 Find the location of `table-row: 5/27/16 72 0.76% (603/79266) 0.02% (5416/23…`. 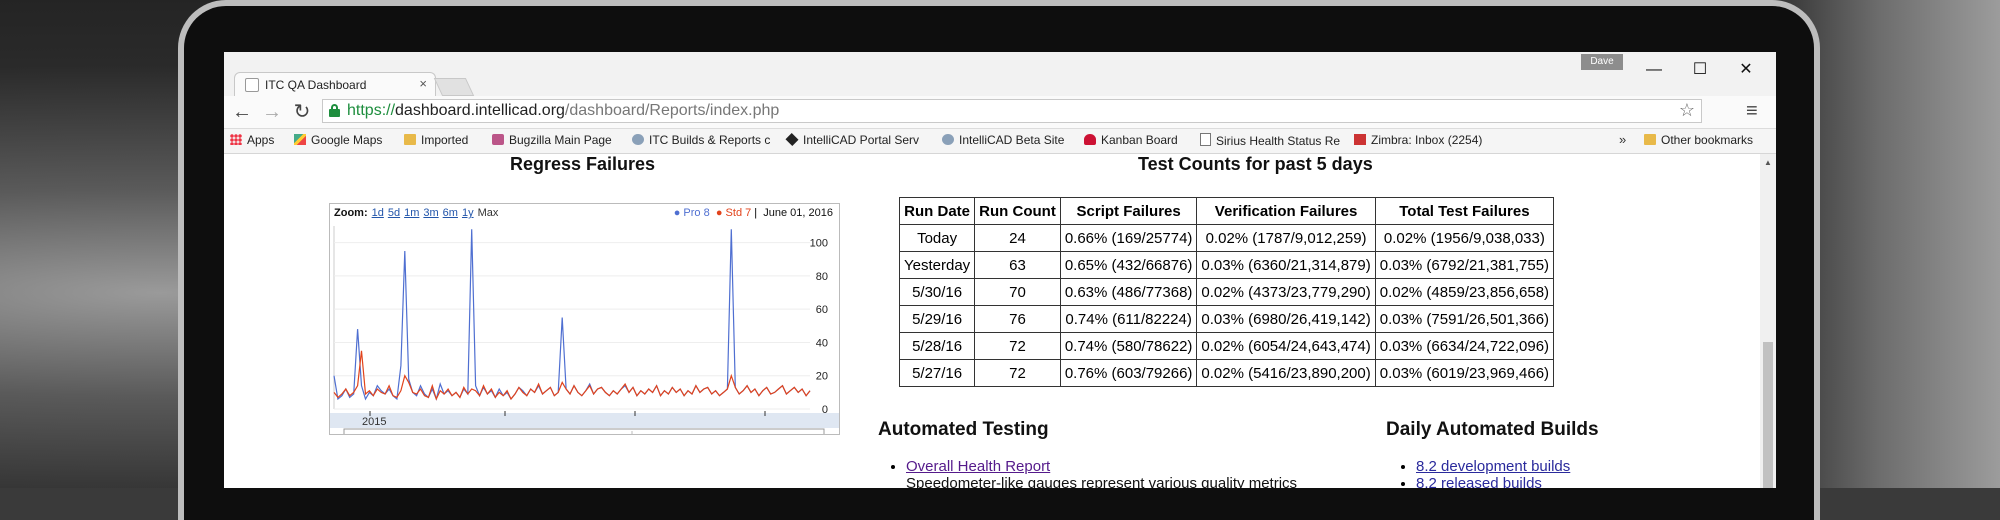

table-row: 5/27/16 72 0.76% (603/79266) 0.02% (5416/23… is located at coordinates (1226, 373).